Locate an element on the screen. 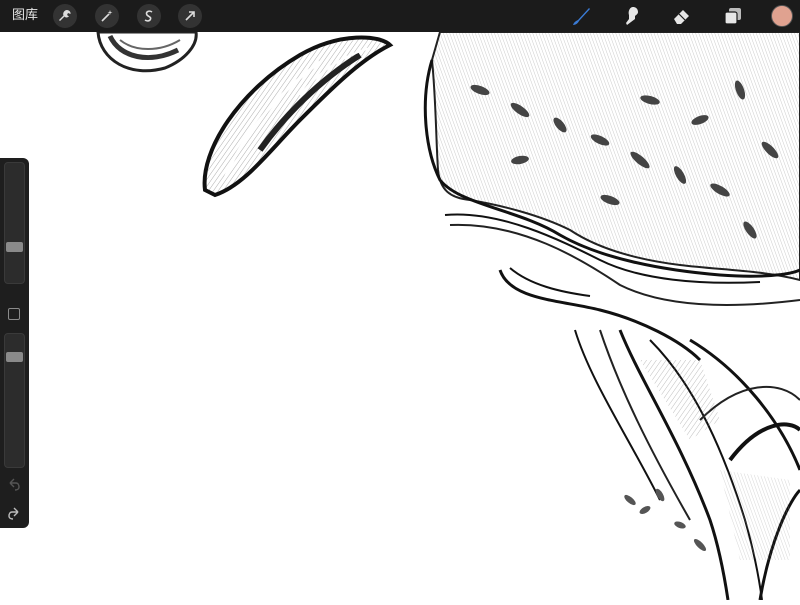  redo-icon is located at coordinates (14, 513).